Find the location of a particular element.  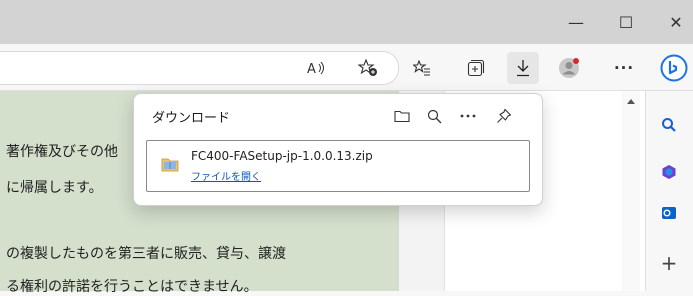

profile-icon is located at coordinates (569, 68).